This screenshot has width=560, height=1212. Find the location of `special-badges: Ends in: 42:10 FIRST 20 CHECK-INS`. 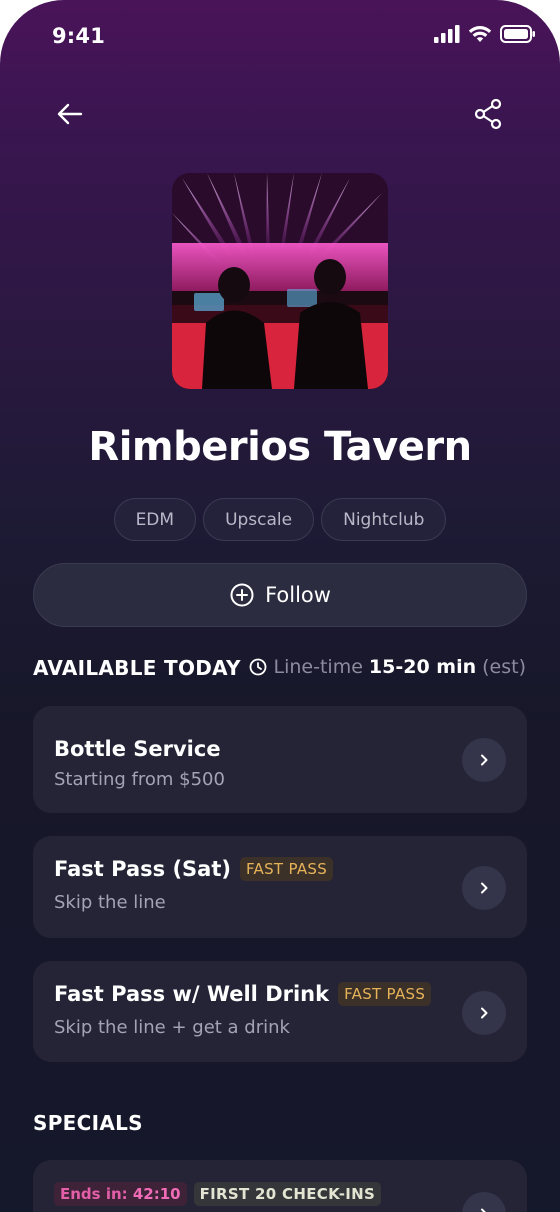

special-badges: Ends in: 42:10 FIRST 20 CHECK-INS is located at coordinates (218, 1194).